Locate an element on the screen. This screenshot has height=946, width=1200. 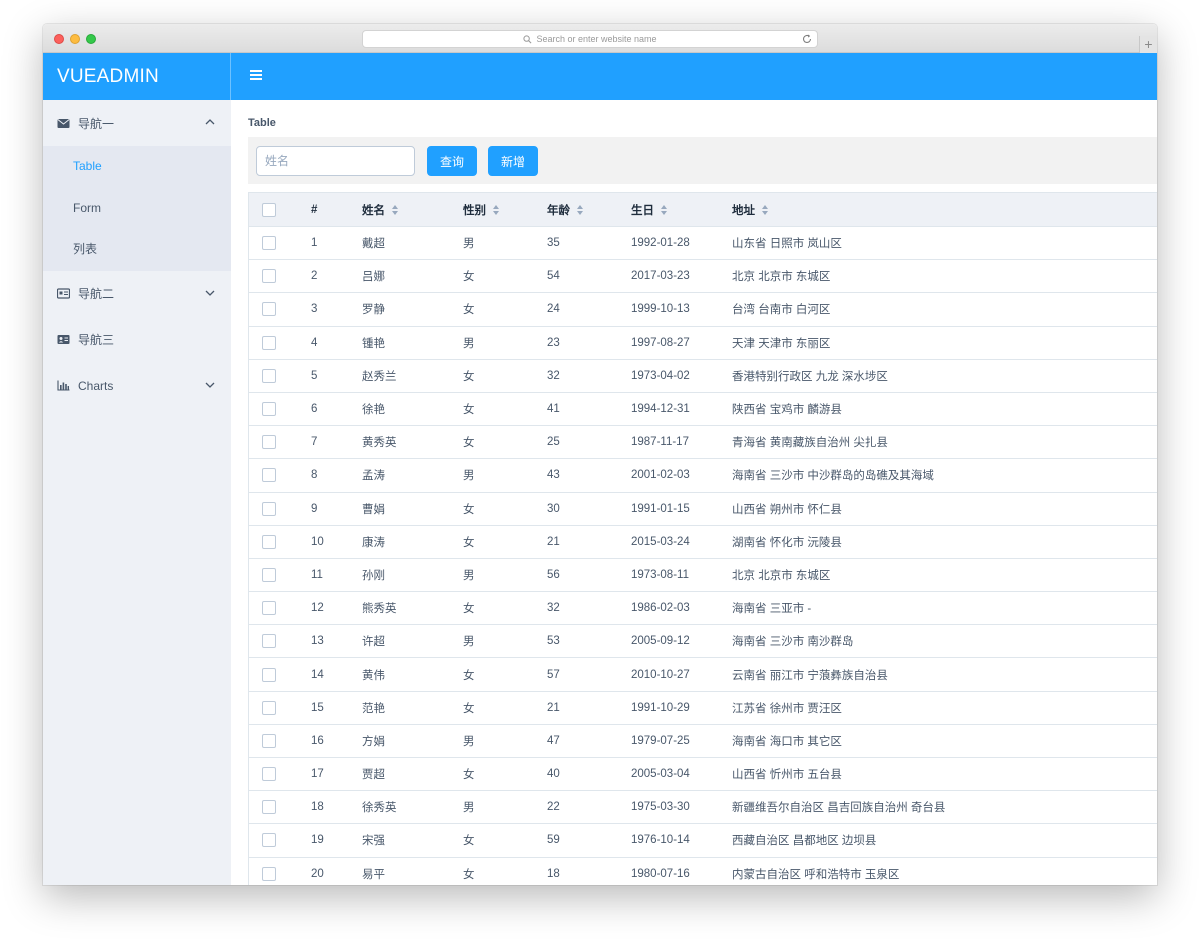
name-search-input is located at coordinates (335, 161).